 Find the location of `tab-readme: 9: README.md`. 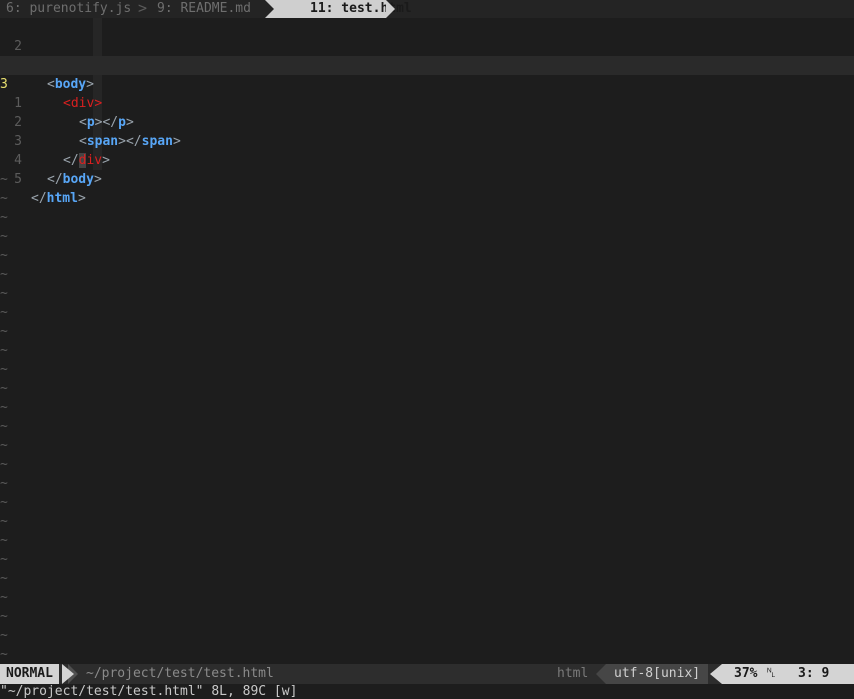

tab-readme: 9: README.md is located at coordinates (201, 9).